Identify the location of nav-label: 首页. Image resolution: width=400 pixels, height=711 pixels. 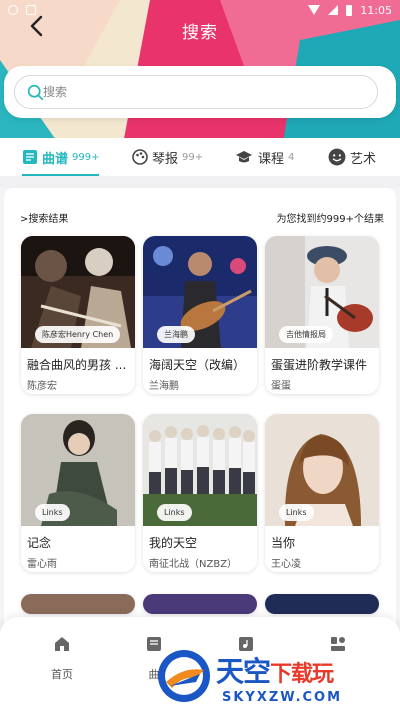
(62, 674).